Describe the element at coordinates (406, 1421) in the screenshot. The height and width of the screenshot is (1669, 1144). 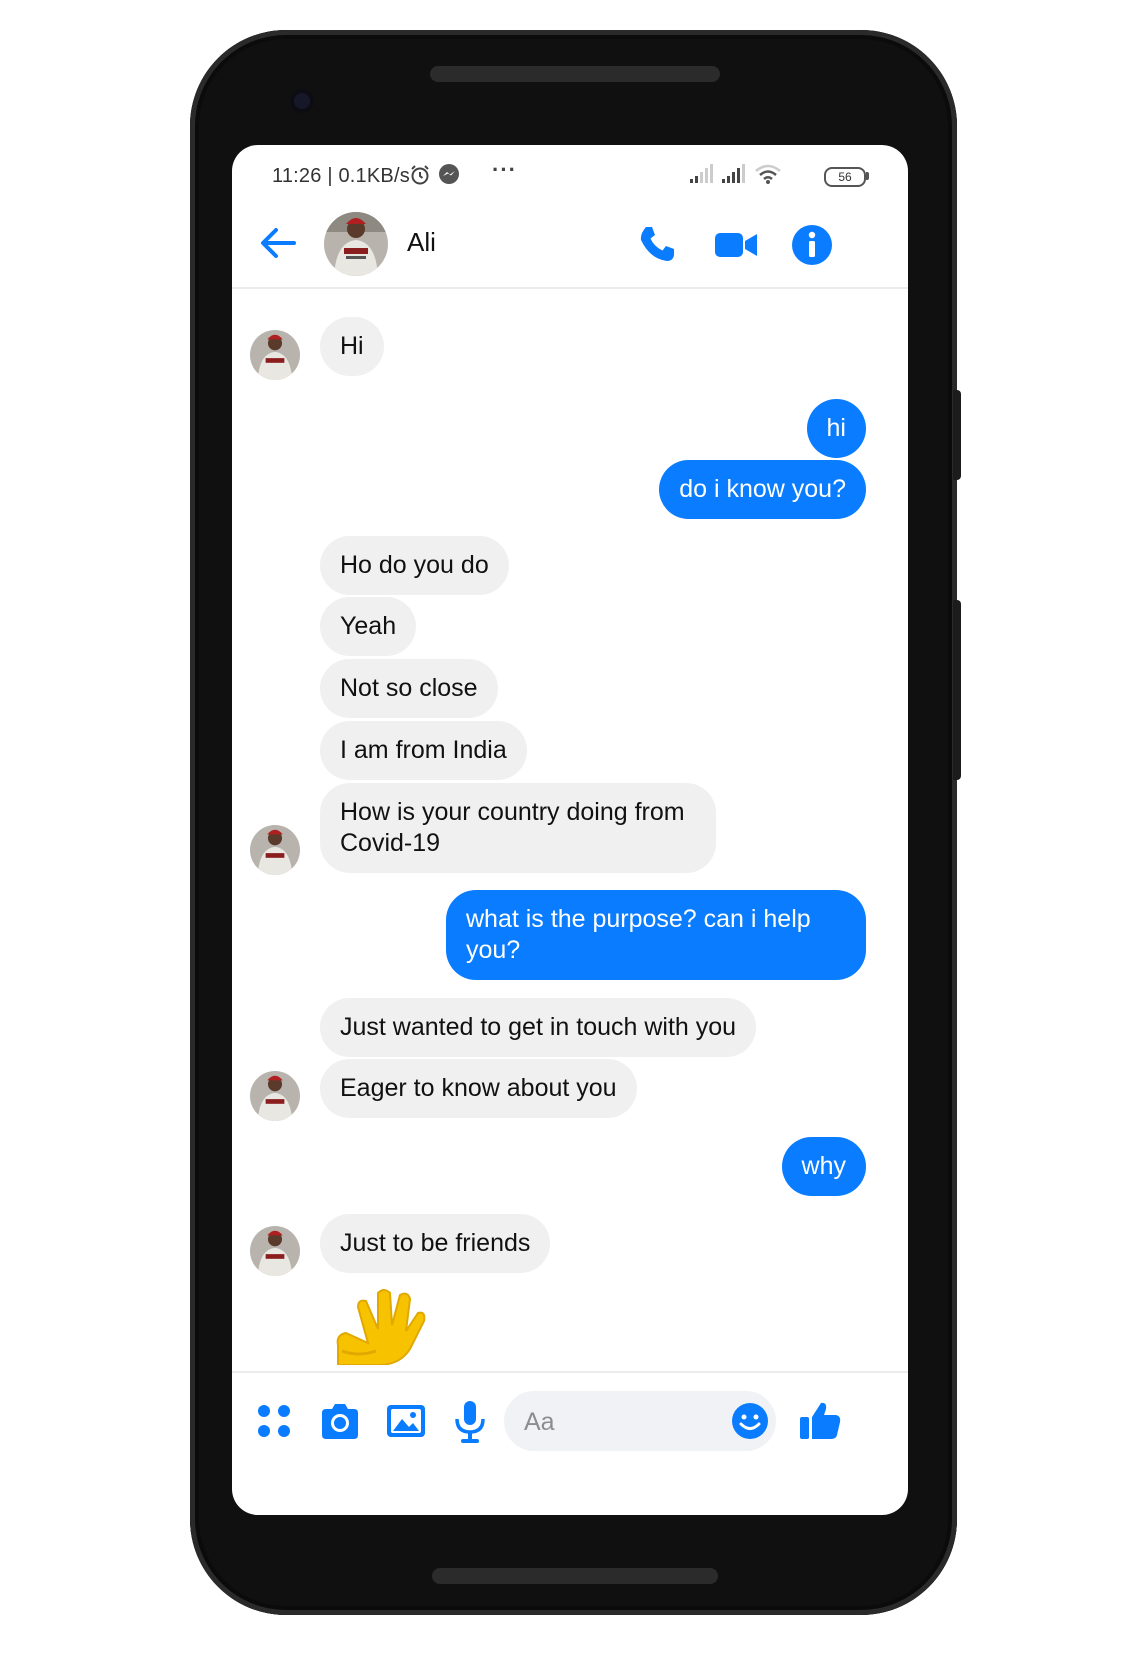
I see `gallery-image-icon` at that location.